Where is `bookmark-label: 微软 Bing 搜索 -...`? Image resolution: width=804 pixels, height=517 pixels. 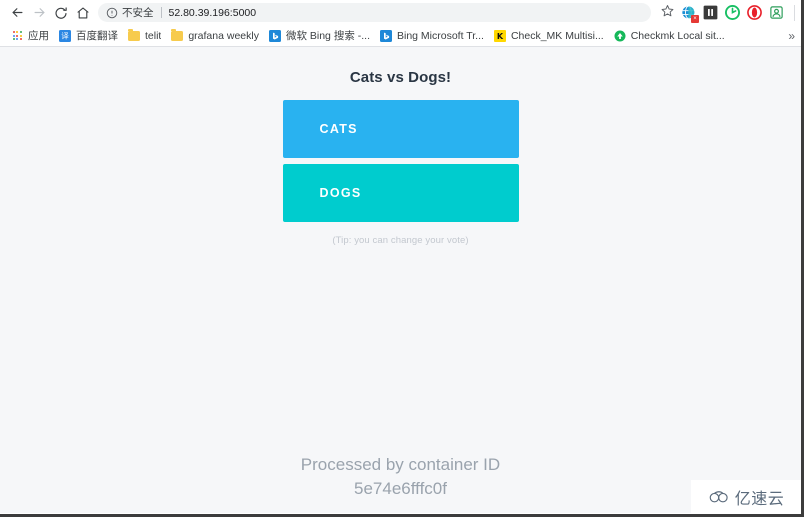 bookmark-label: 微软 Bing 搜索 -... is located at coordinates (327, 36).